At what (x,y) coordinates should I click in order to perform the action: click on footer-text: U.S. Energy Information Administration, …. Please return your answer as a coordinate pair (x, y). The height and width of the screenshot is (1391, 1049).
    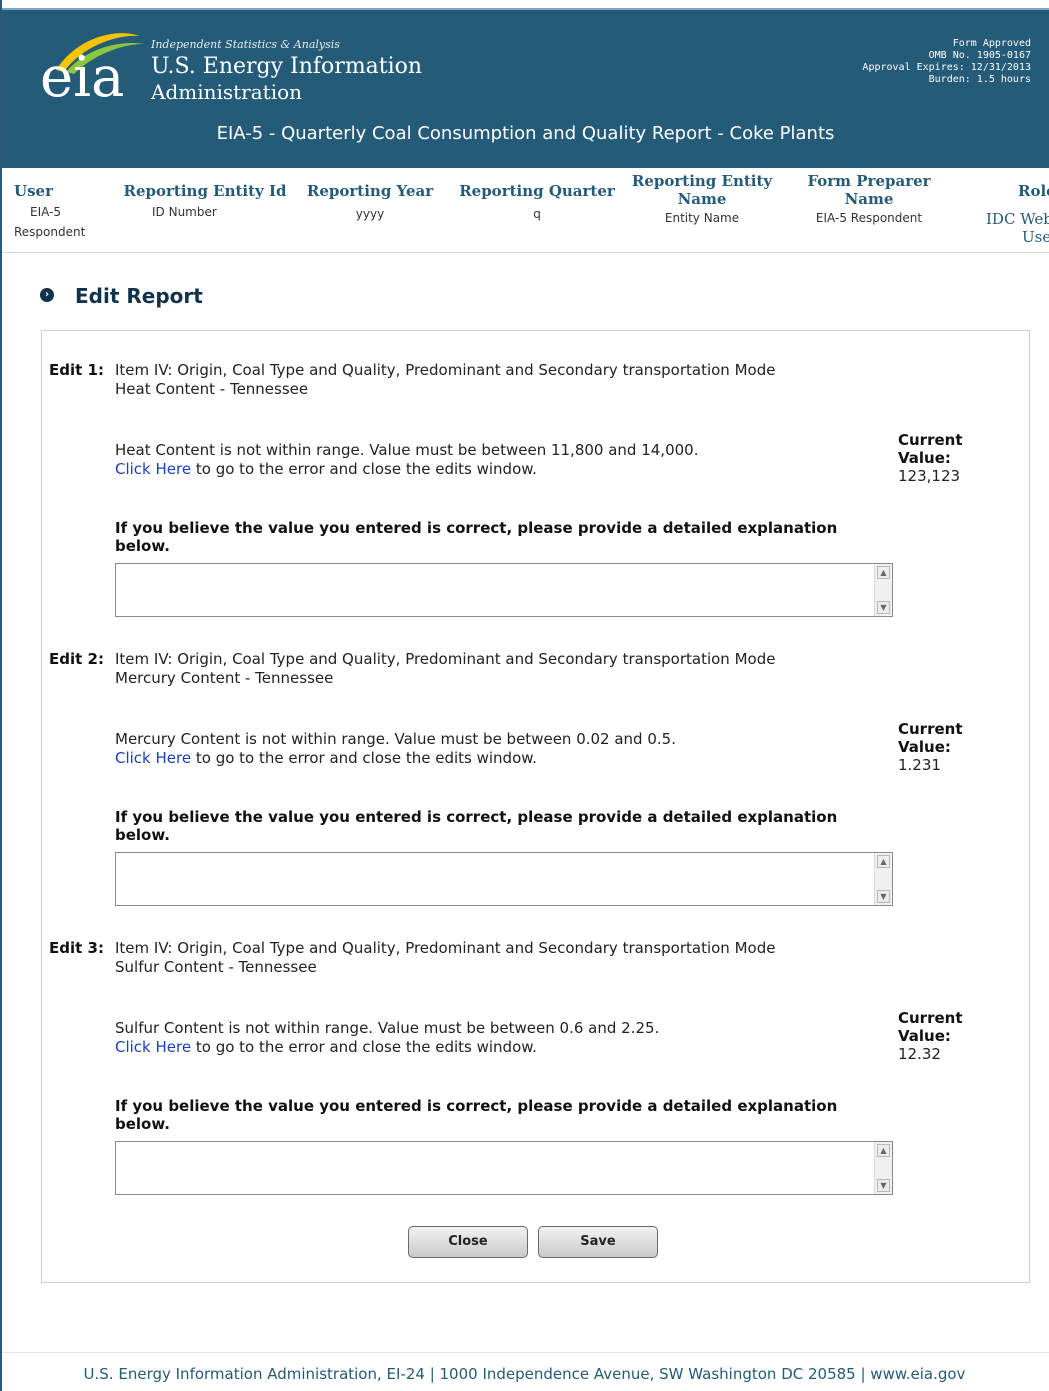
    Looking at the image, I should click on (524, 1374).